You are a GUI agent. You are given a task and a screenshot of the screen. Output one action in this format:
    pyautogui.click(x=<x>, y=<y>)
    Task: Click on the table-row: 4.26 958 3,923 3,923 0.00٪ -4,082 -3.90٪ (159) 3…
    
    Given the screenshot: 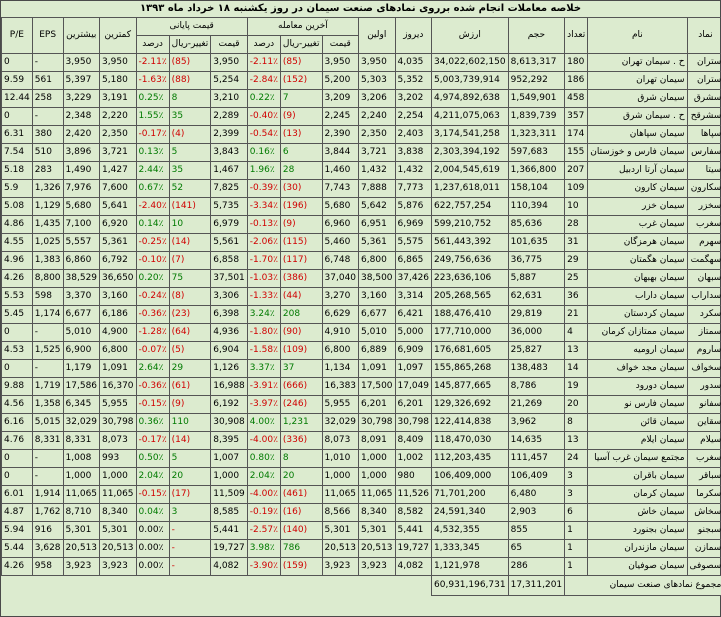 What is the action you would take?
    pyautogui.click(x=361, y=566)
    